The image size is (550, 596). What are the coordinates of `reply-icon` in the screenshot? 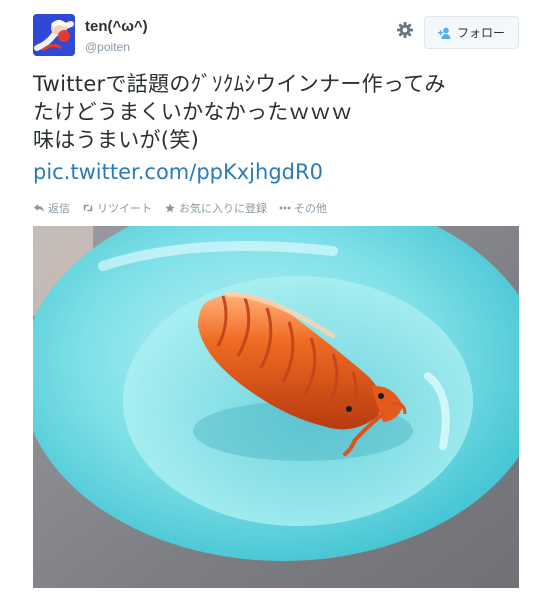 It's located at (39, 208).